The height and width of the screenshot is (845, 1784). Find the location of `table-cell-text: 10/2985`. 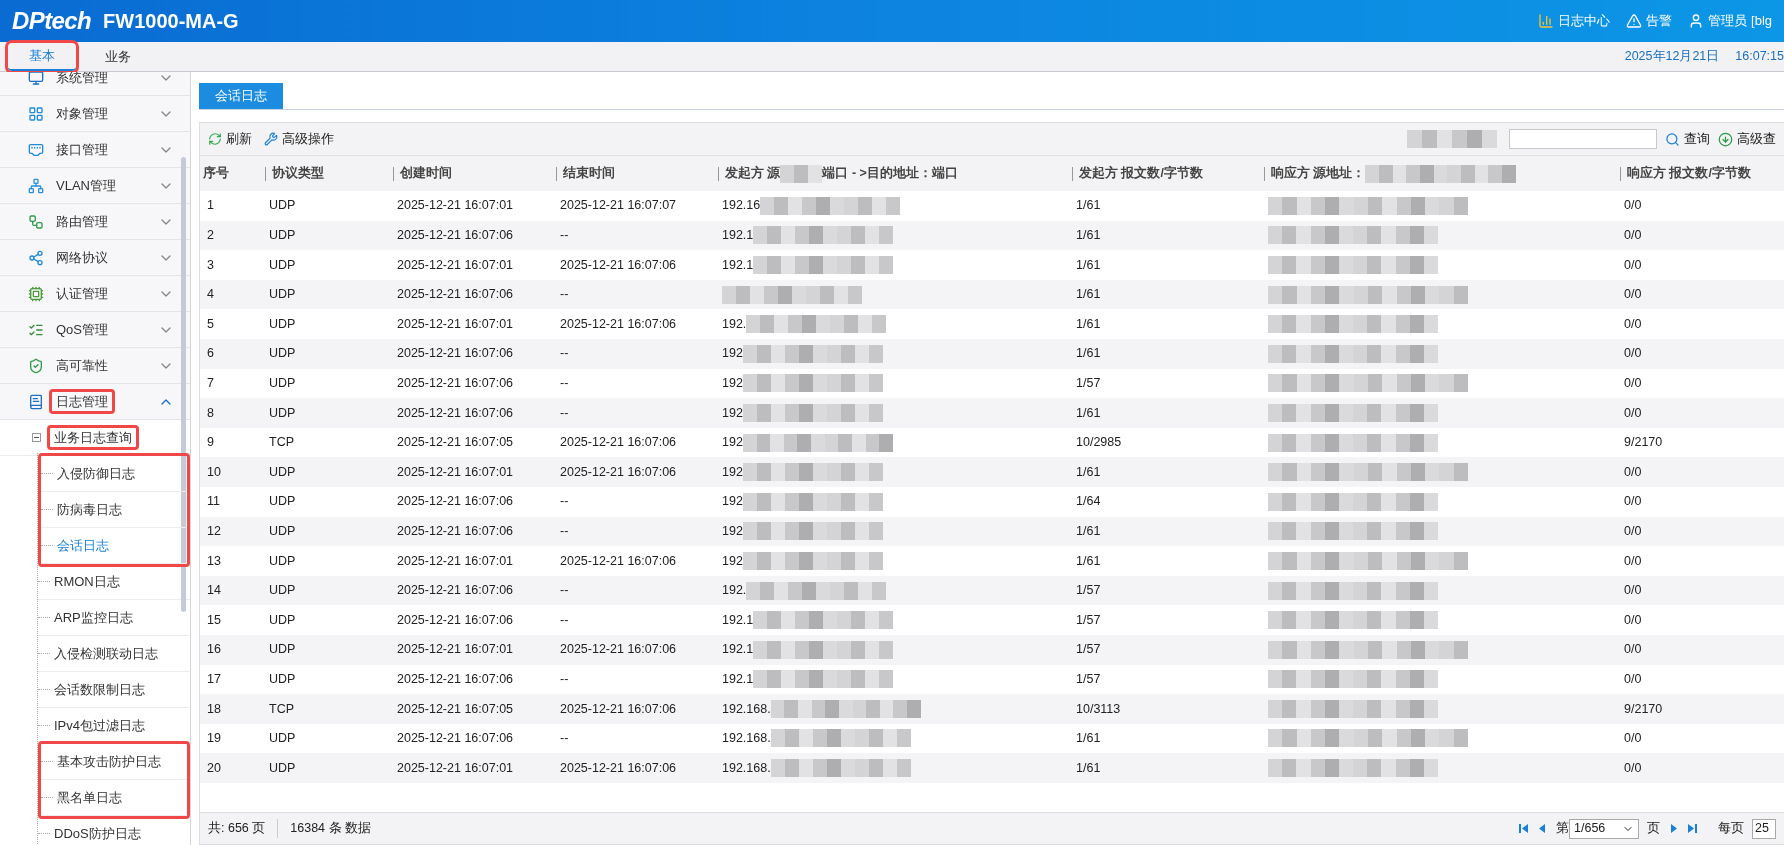

table-cell-text: 10/2985 is located at coordinates (1099, 443).